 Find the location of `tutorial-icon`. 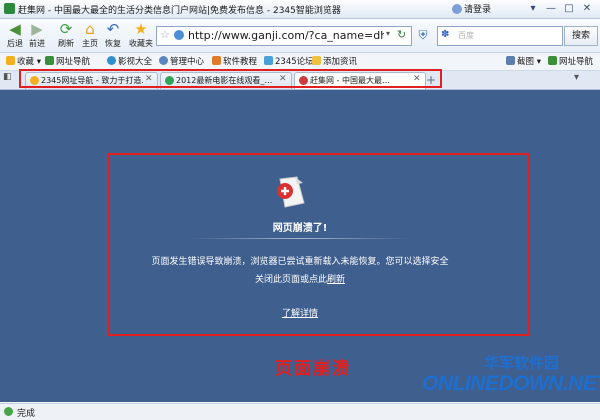

tutorial-icon is located at coordinates (216, 60).